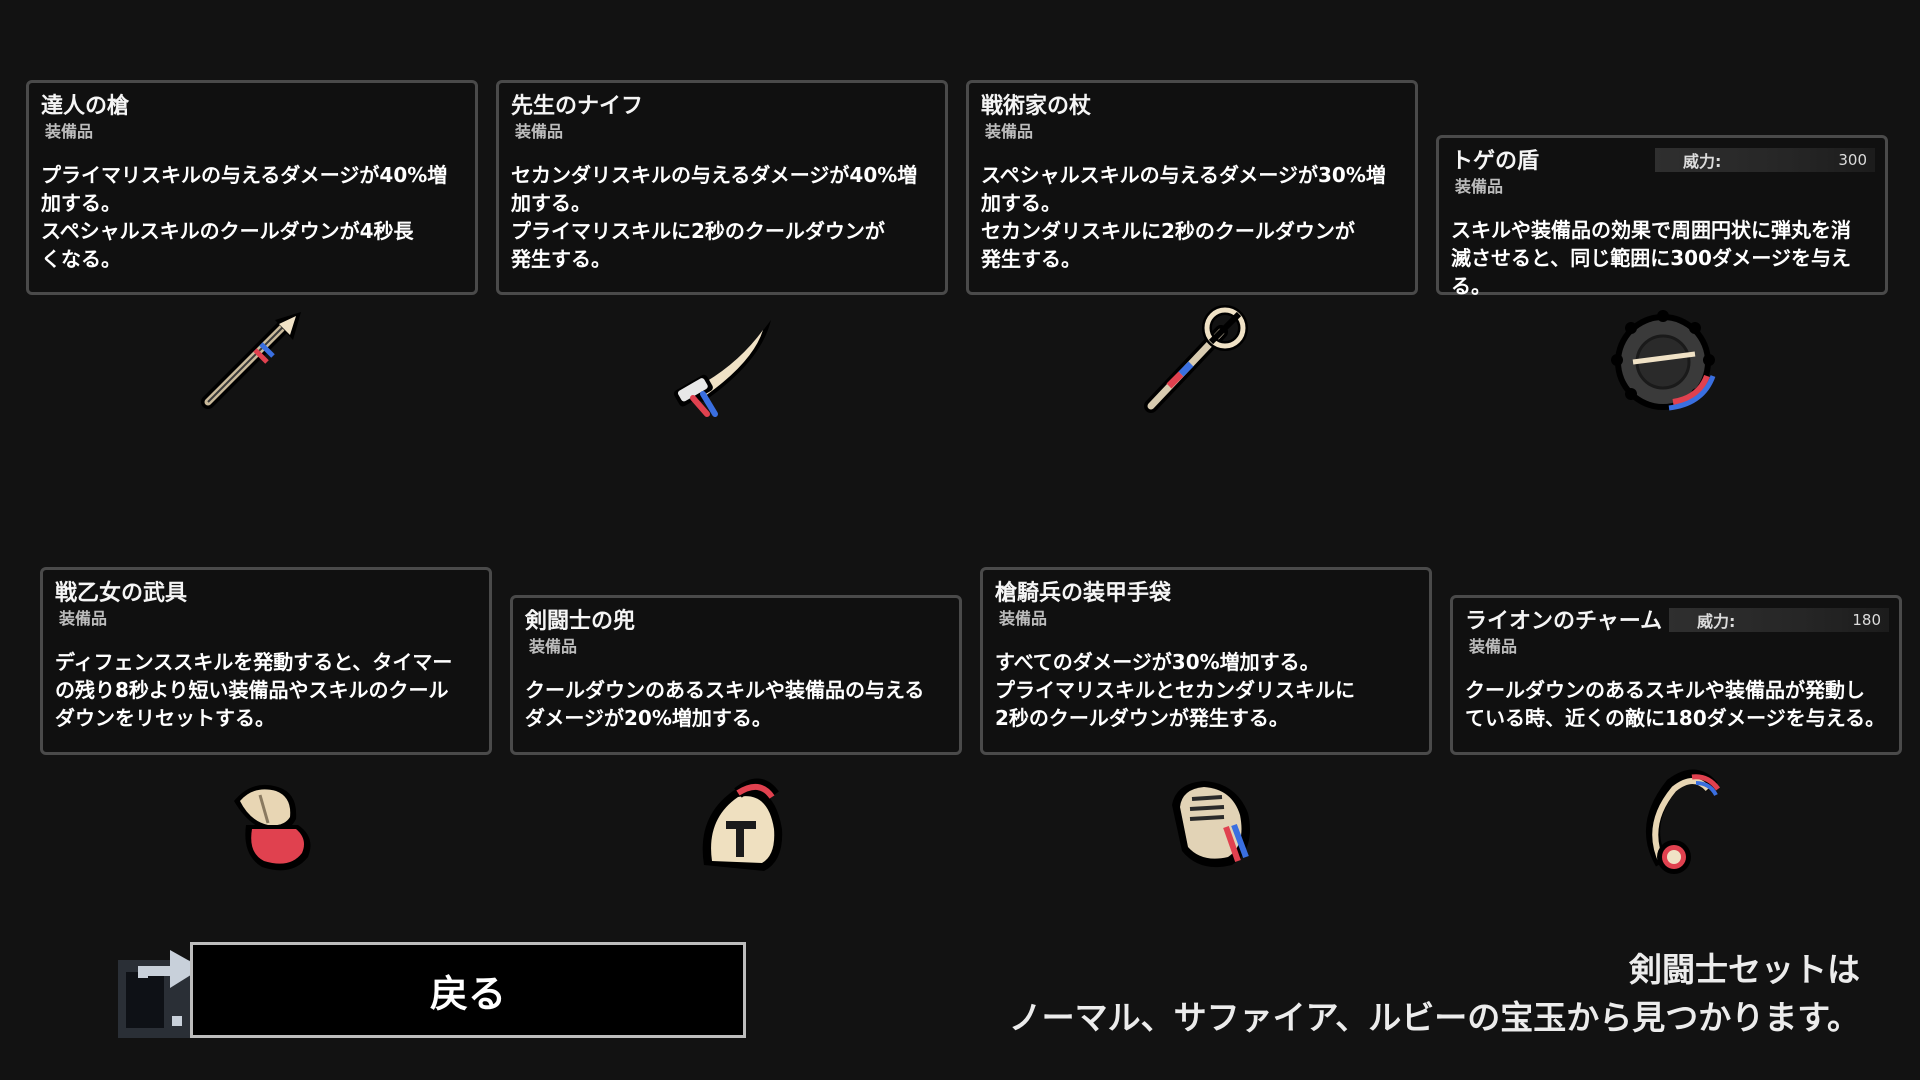 The width and height of the screenshot is (1920, 1080). I want to click on back-button: 戻る, so click(468, 990).